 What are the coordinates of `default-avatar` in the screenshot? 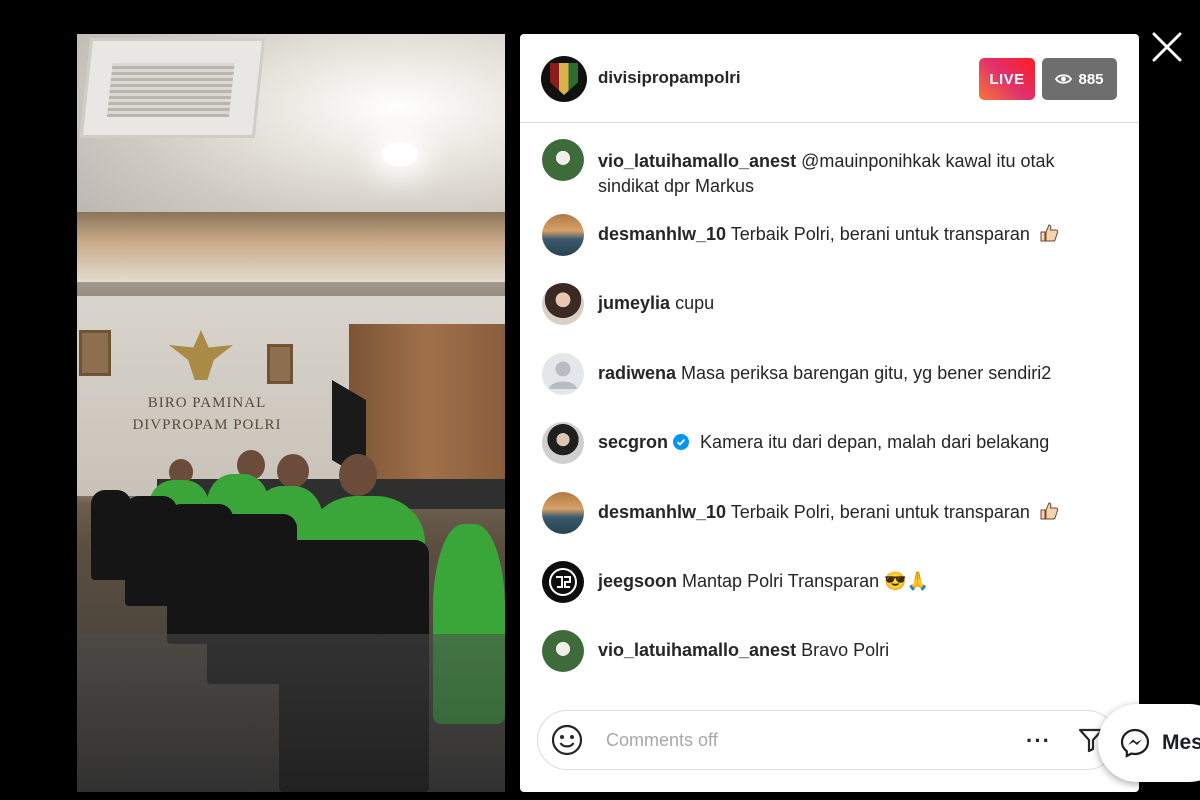 It's located at (563, 374).